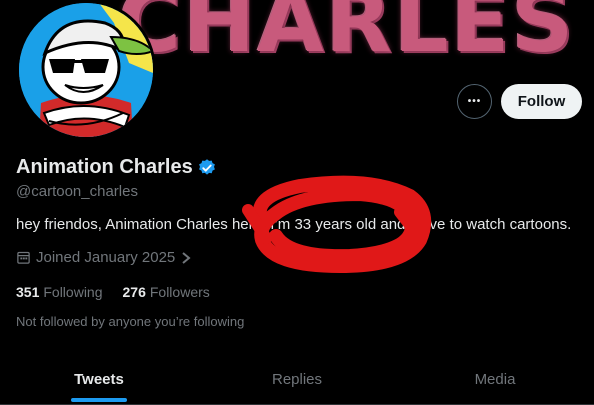 The height and width of the screenshot is (405, 594). I want to click on calendar-icon, so click(23, 257).